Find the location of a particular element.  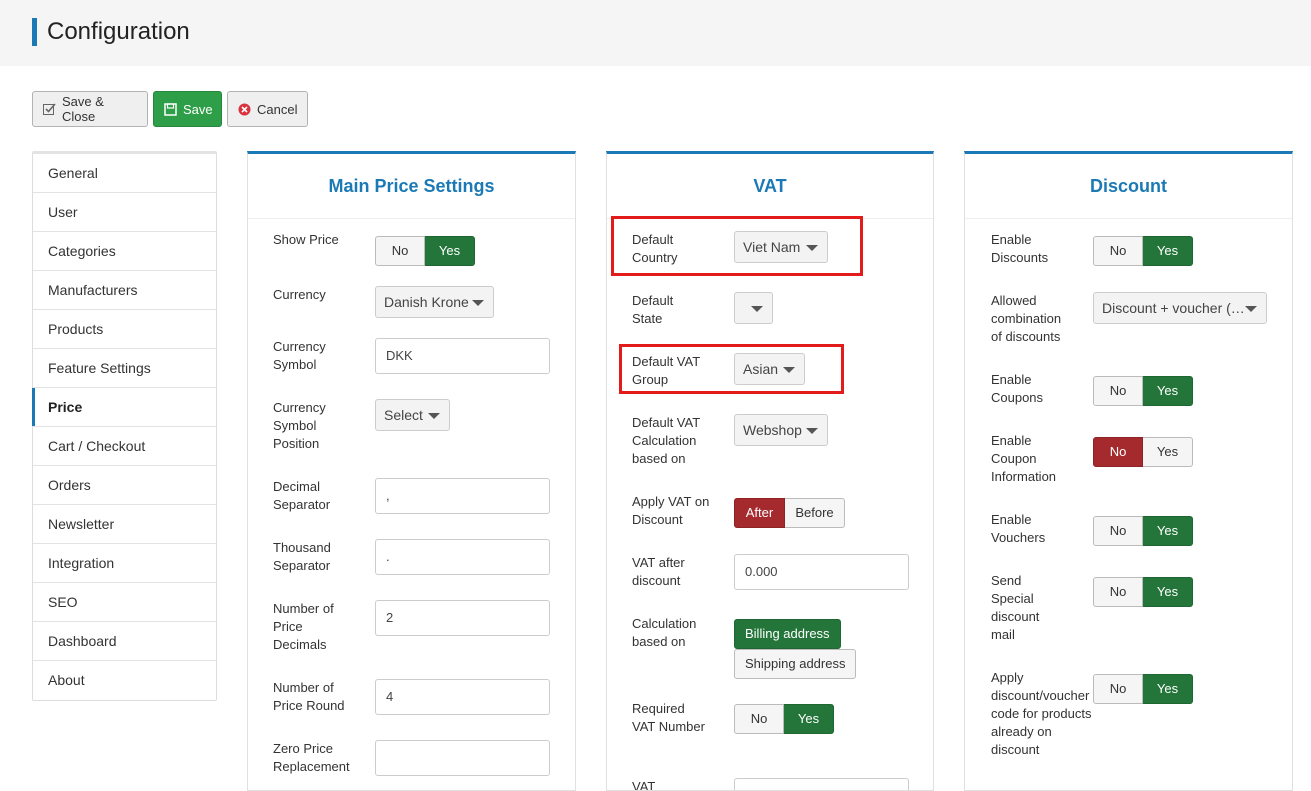

currency-symbol-input: DKK is located at coordinates (462, 356).